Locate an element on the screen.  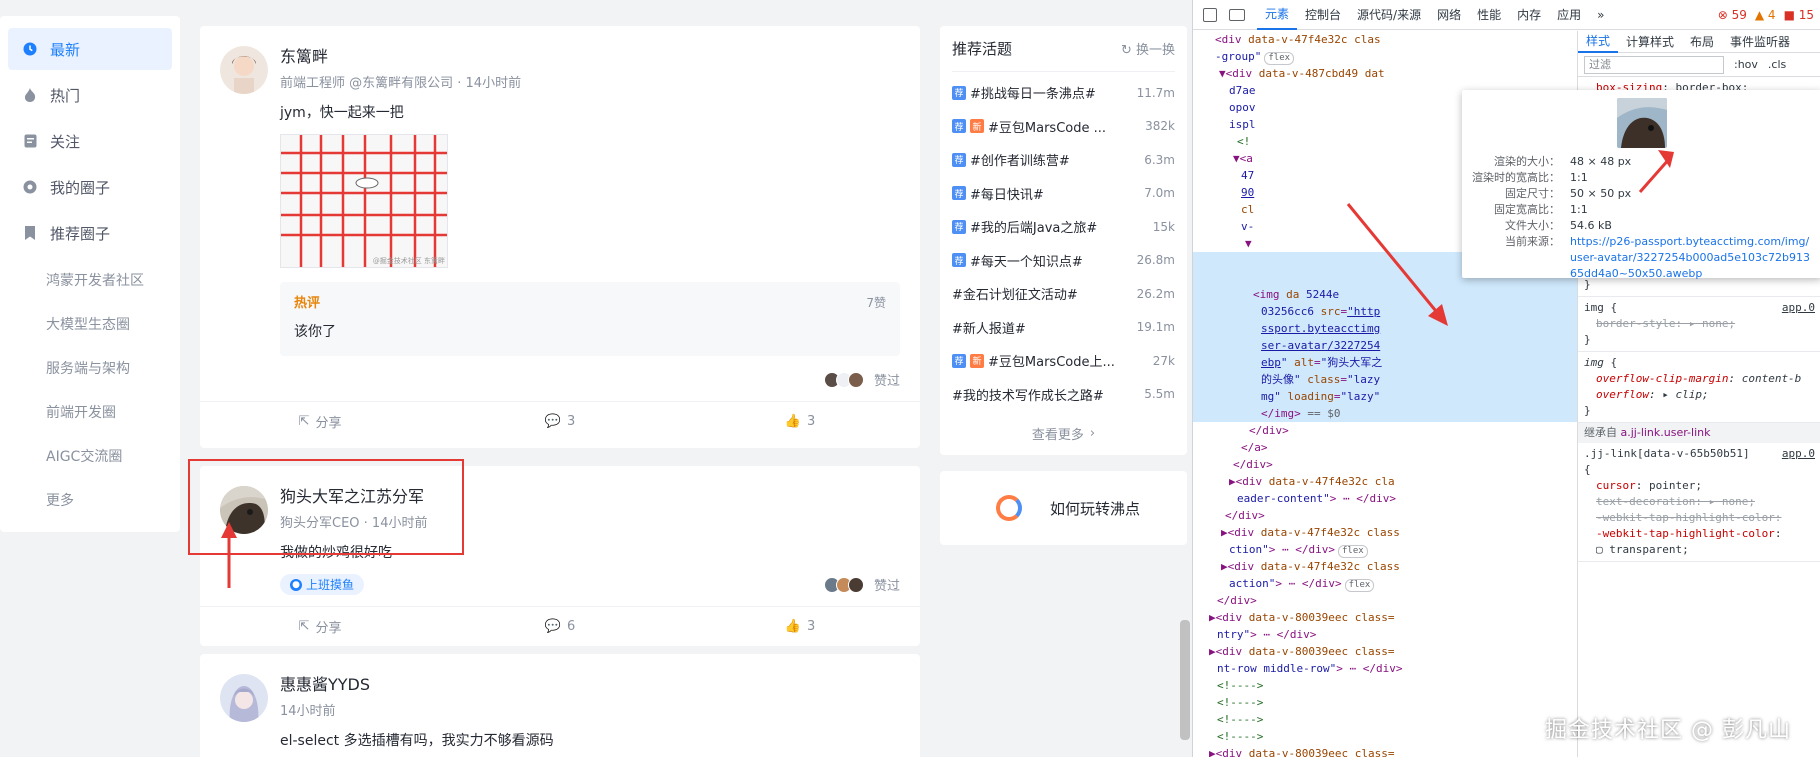
hot-comment: 热评 7赞 该你了 is located at coordinates (590, 319).